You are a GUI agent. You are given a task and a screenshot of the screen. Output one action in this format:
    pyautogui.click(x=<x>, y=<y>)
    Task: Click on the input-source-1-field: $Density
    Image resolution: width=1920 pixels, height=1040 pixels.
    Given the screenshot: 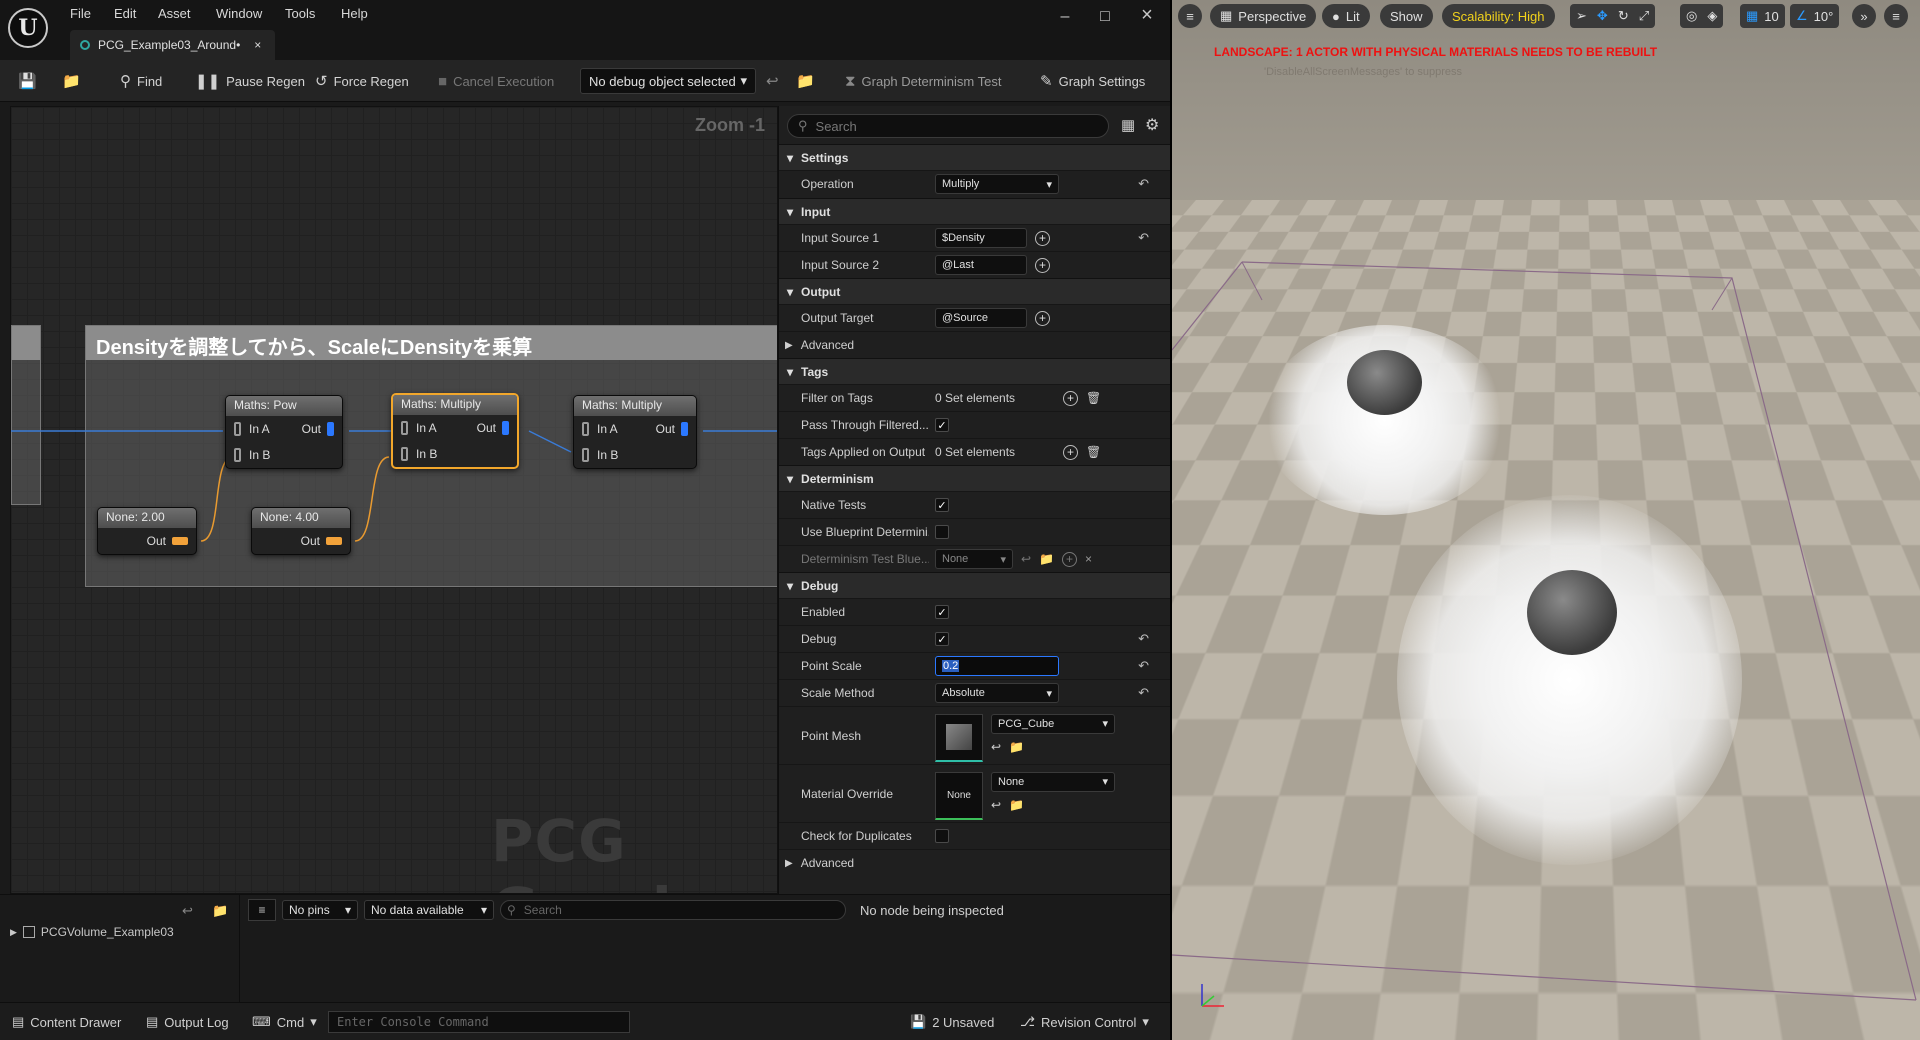 What is the action you would take?
    pyautogui.click(x=981, y=238)
    